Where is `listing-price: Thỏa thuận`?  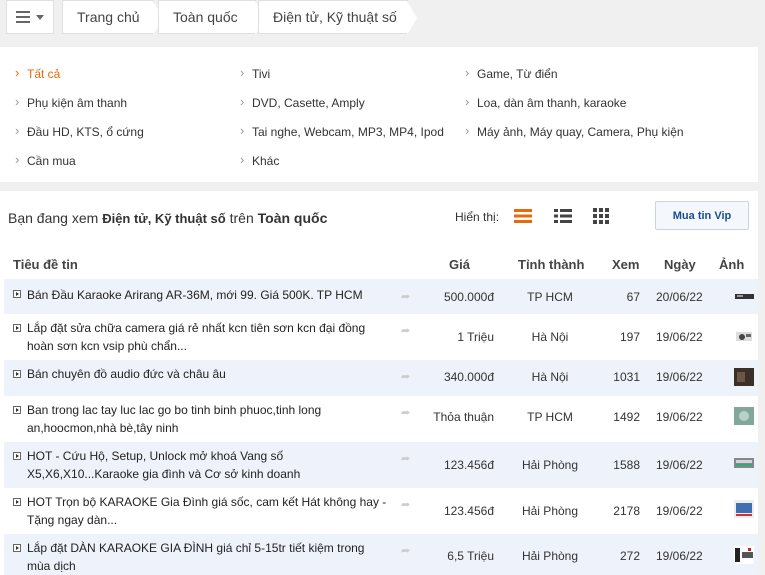 listing-price: Thỏa thuận is located at coordinates (463, 417).